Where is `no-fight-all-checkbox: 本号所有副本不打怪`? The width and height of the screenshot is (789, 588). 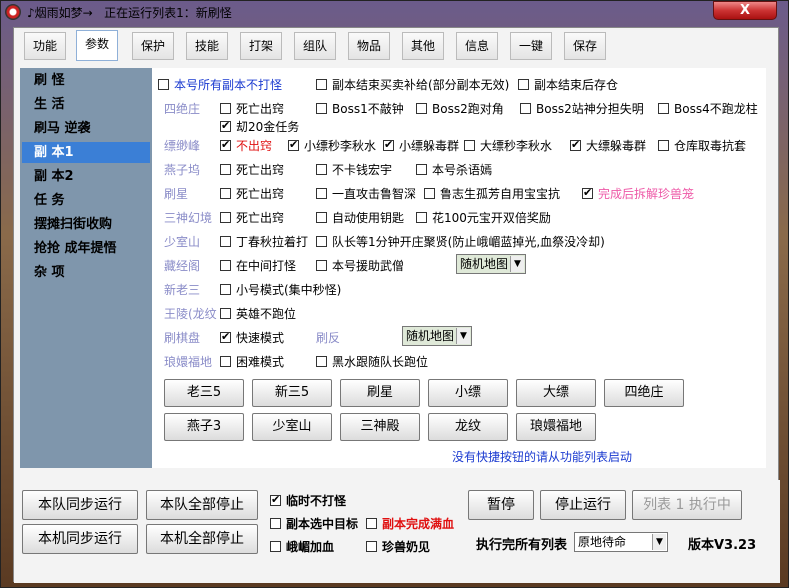
no-fight-all-checkbox: 本号所有副本不打怪 is located at coordinates (220, 84).